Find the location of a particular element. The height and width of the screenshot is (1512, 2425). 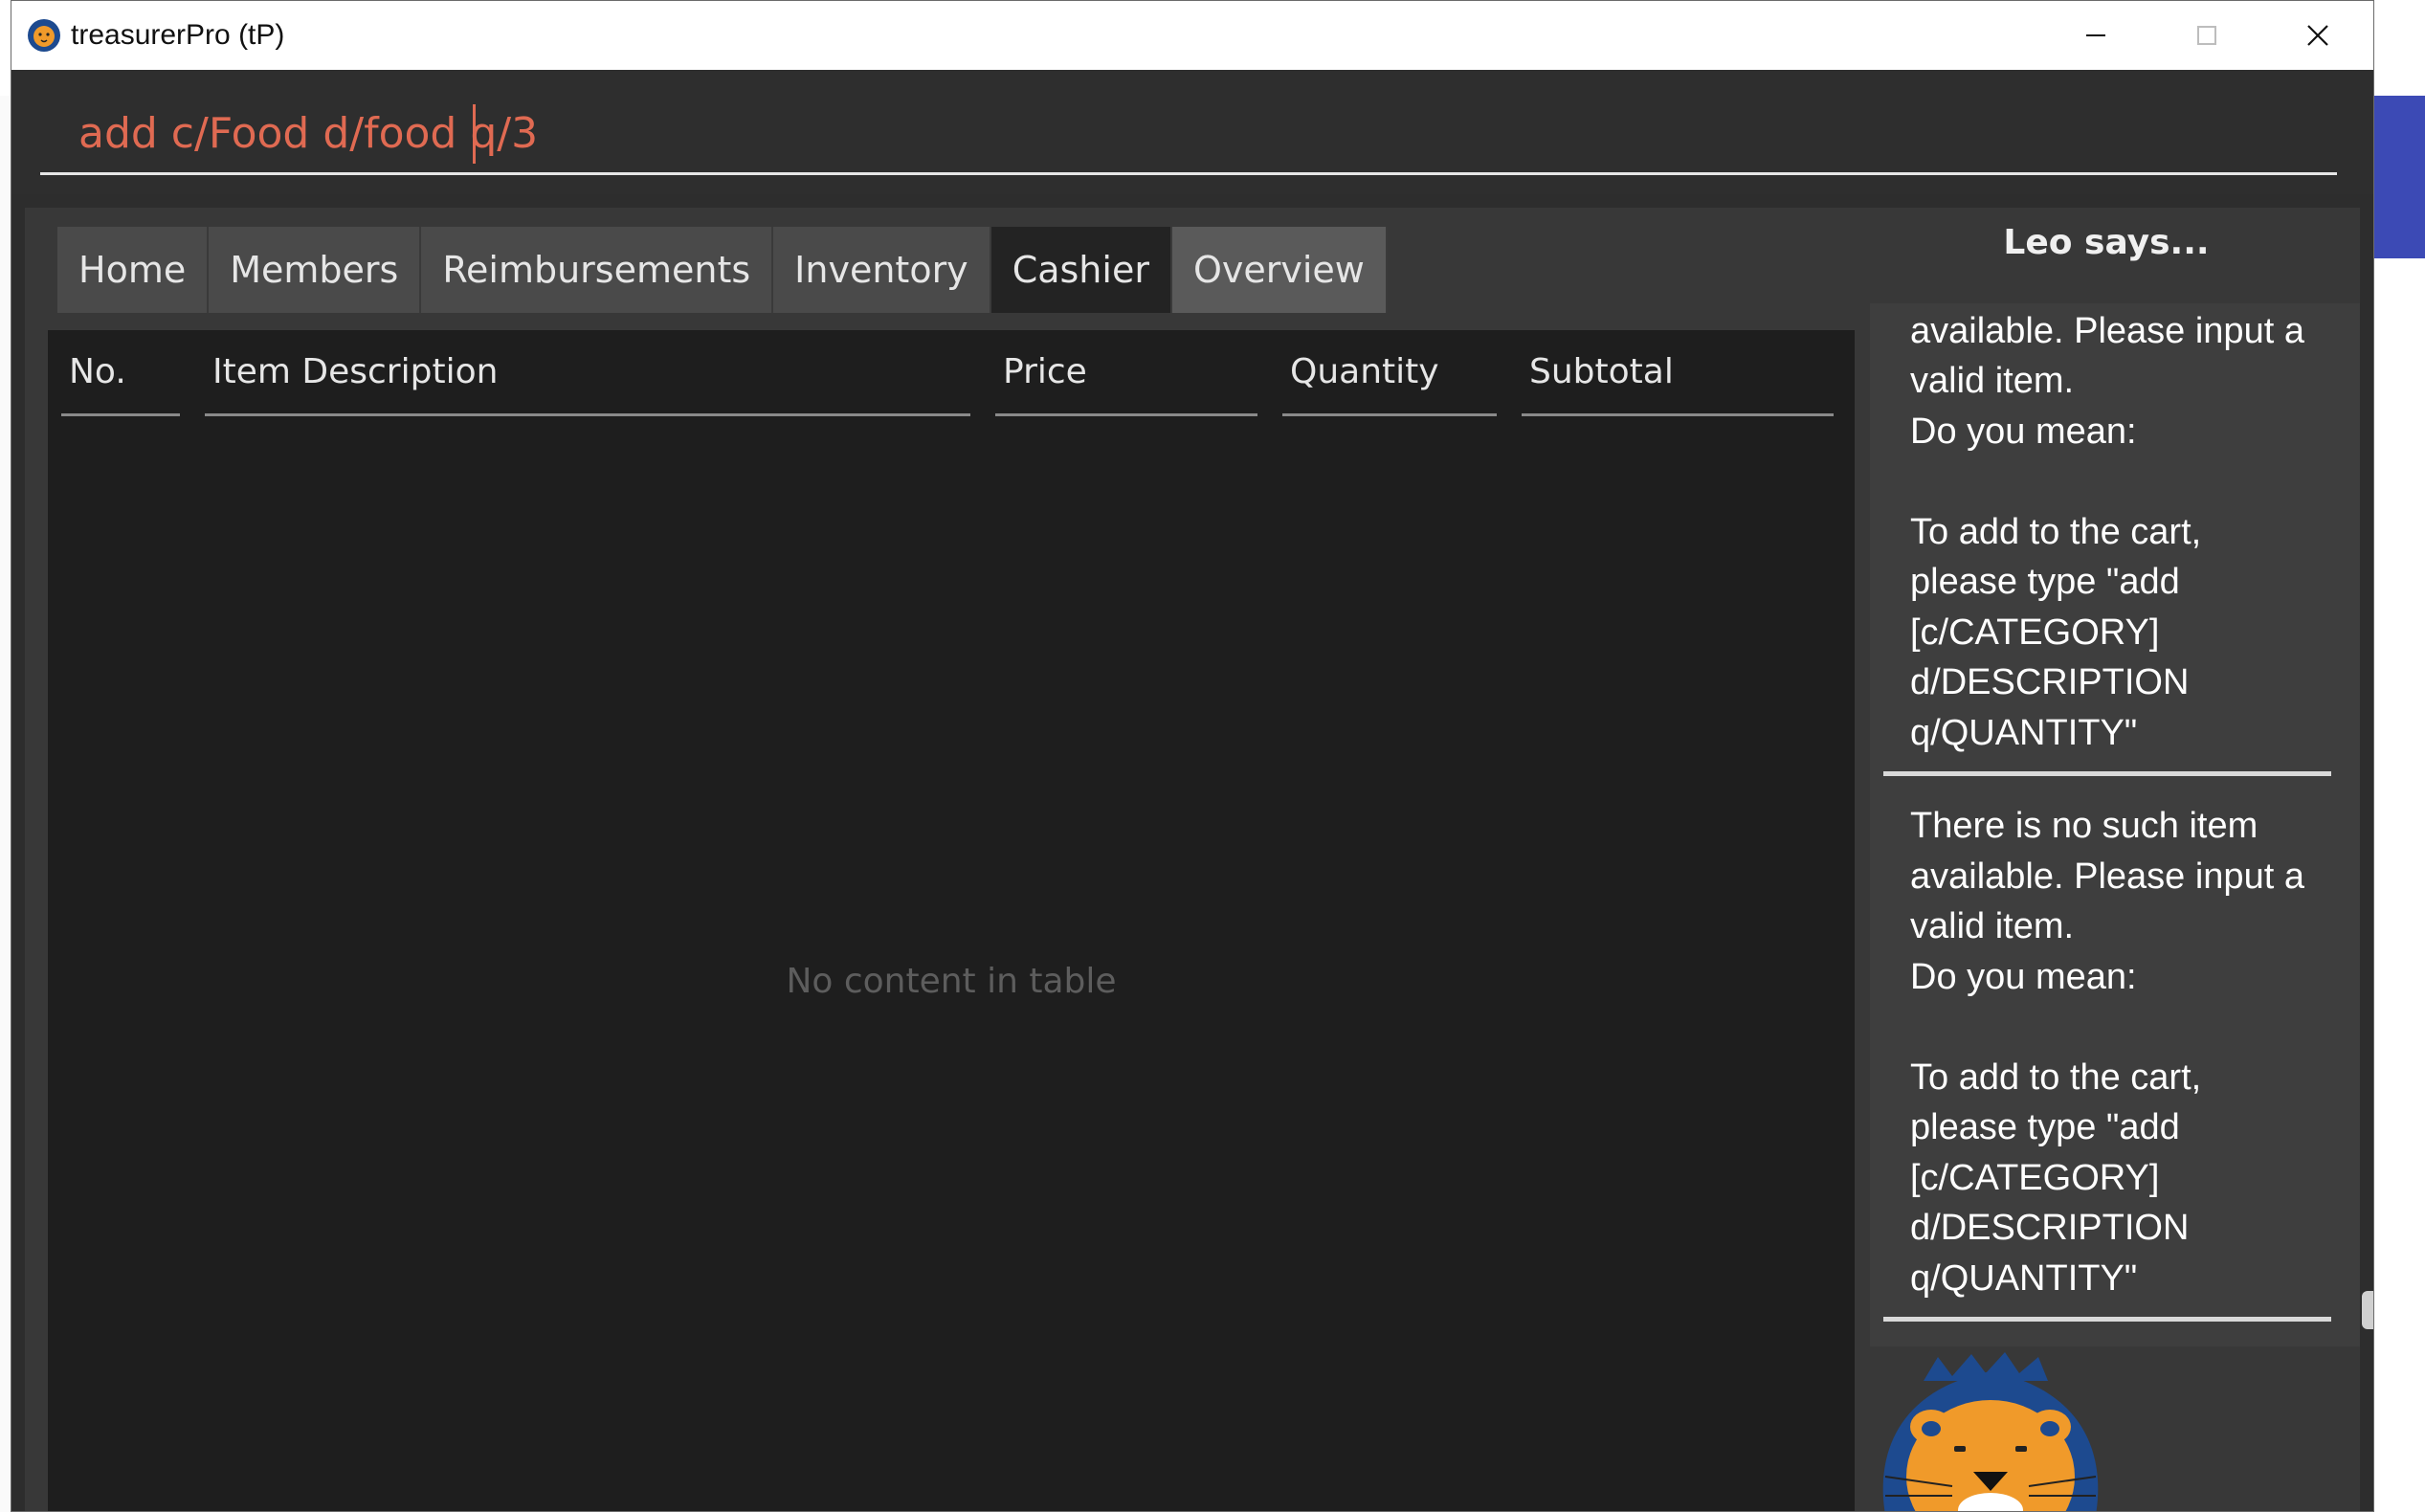

tab-home: Home is located at coordinates (133, 270).